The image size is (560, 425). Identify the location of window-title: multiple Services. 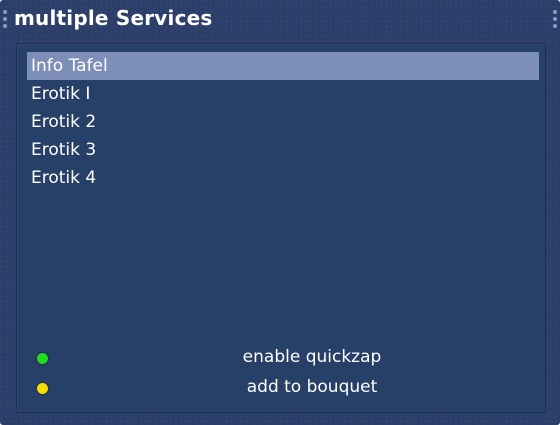
(113, 18).